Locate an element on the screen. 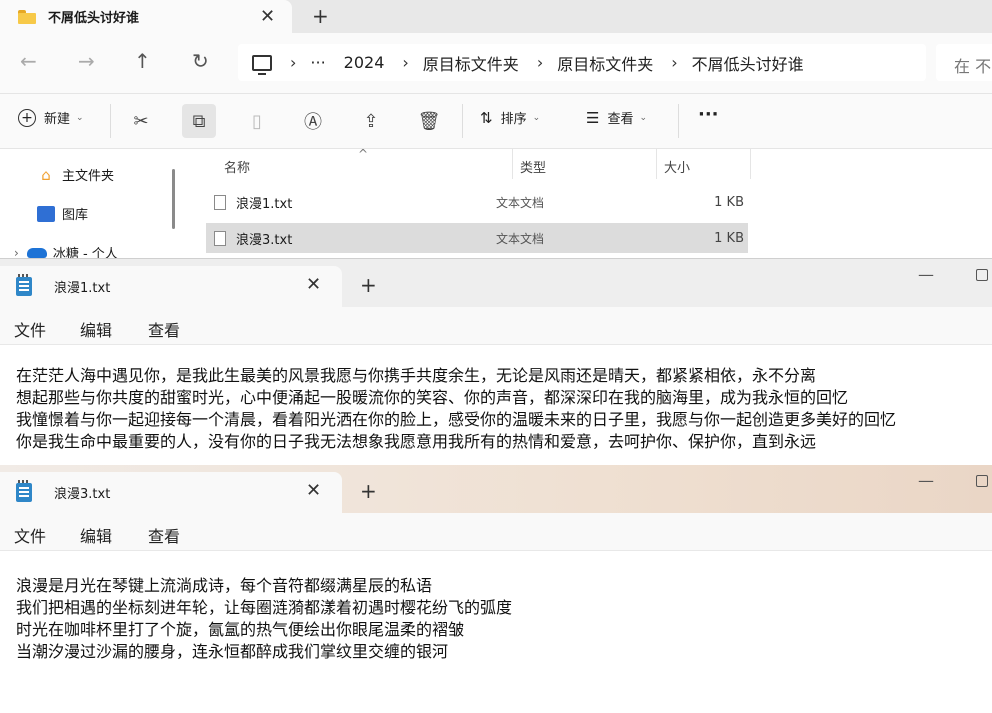 This screenshot has width=992, height=713. sidebar-item-home: ⌂ 主文件夹 is located at coordinates (75, 175).